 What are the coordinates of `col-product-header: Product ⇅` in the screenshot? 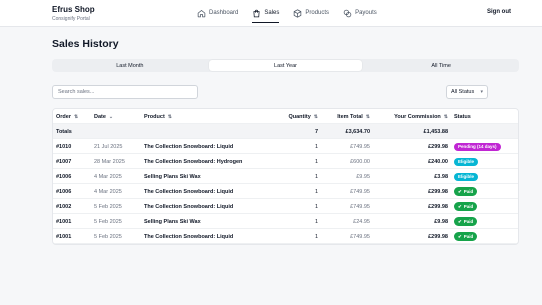 It's located at (158, 116).